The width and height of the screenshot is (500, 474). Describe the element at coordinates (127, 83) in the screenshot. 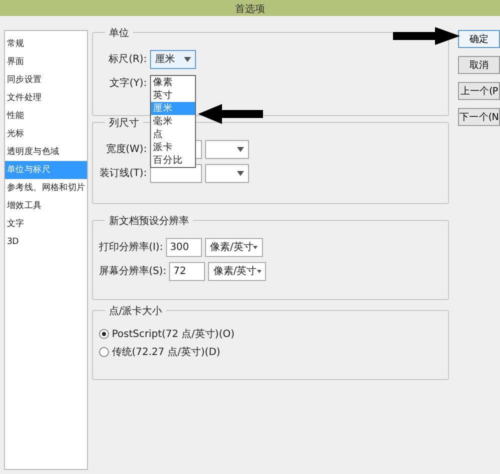

I see `field-label: 文字(Y):` at that location.